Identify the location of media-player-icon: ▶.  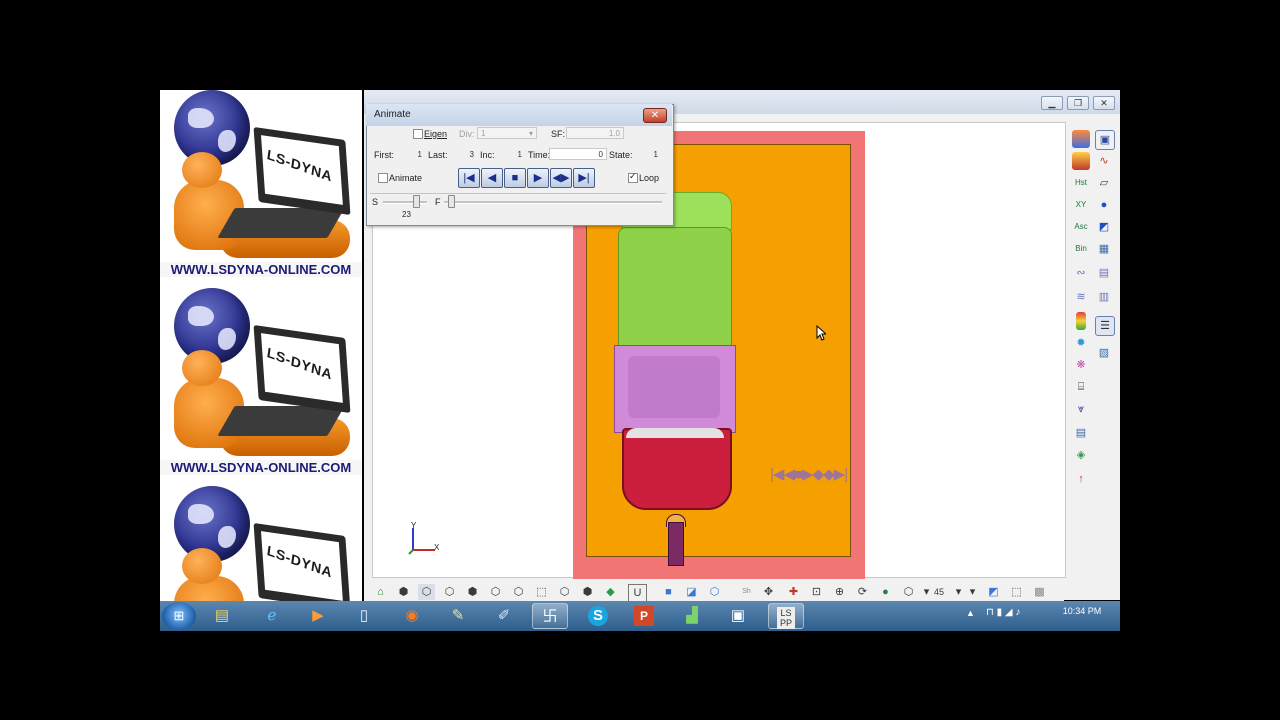
(318, 616).